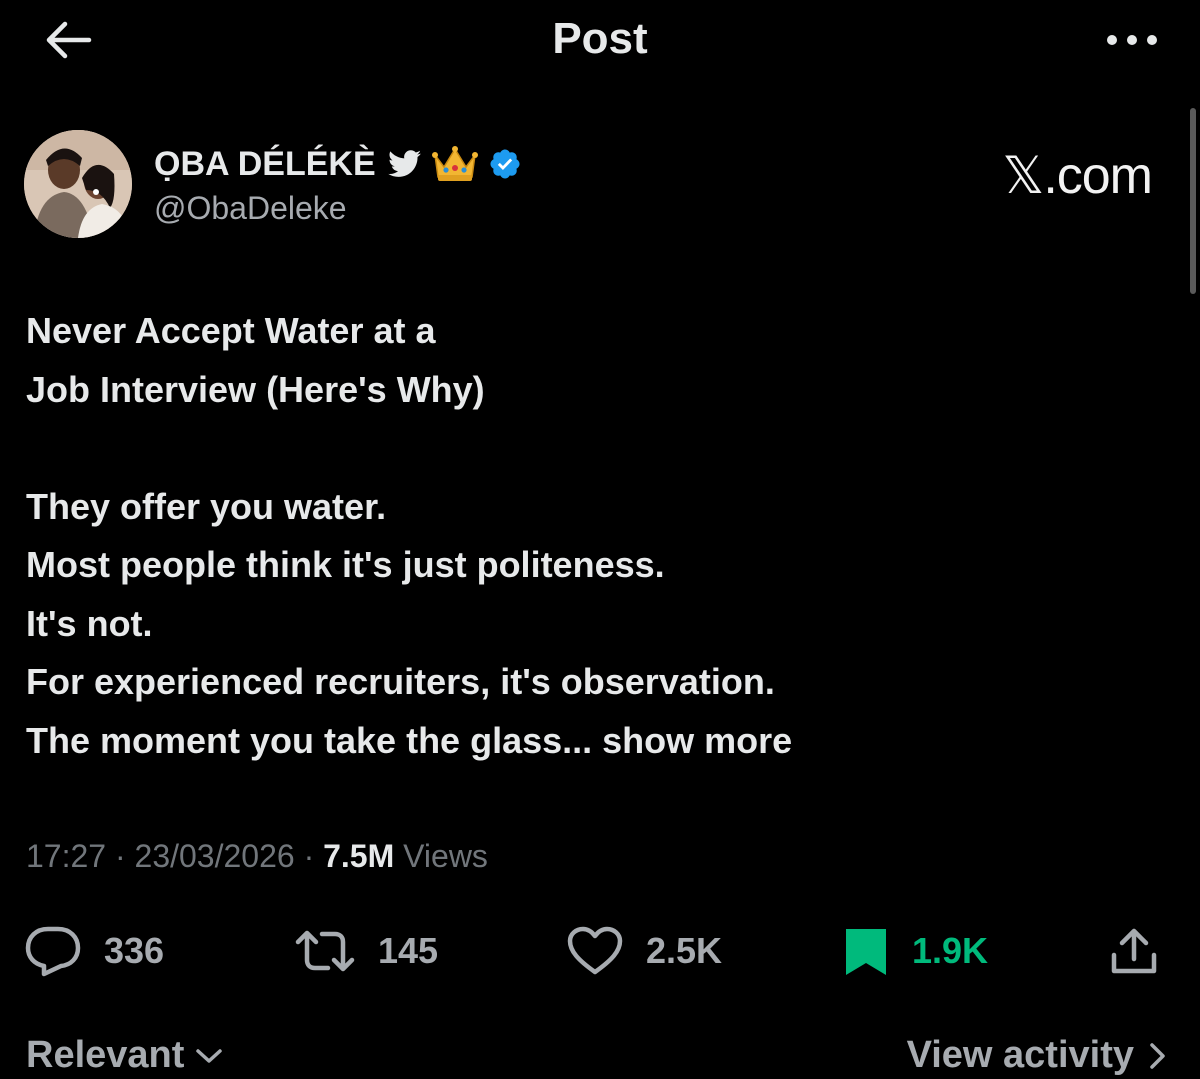 The height and width of the screenshot is (1079, 1200). I want to click on top-bar: Post, so click(600, 40).